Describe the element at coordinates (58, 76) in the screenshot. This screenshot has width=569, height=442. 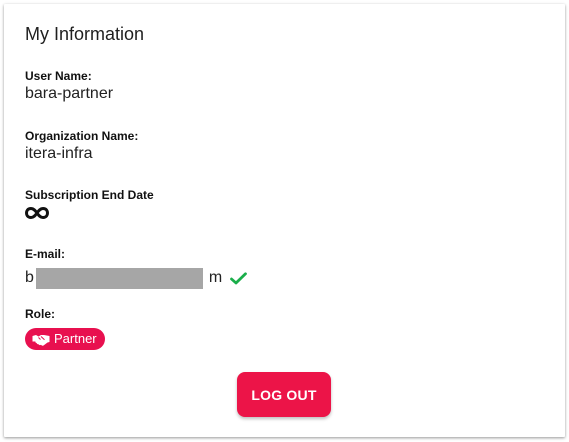
I see `user-name-label: User Name:` at that location.